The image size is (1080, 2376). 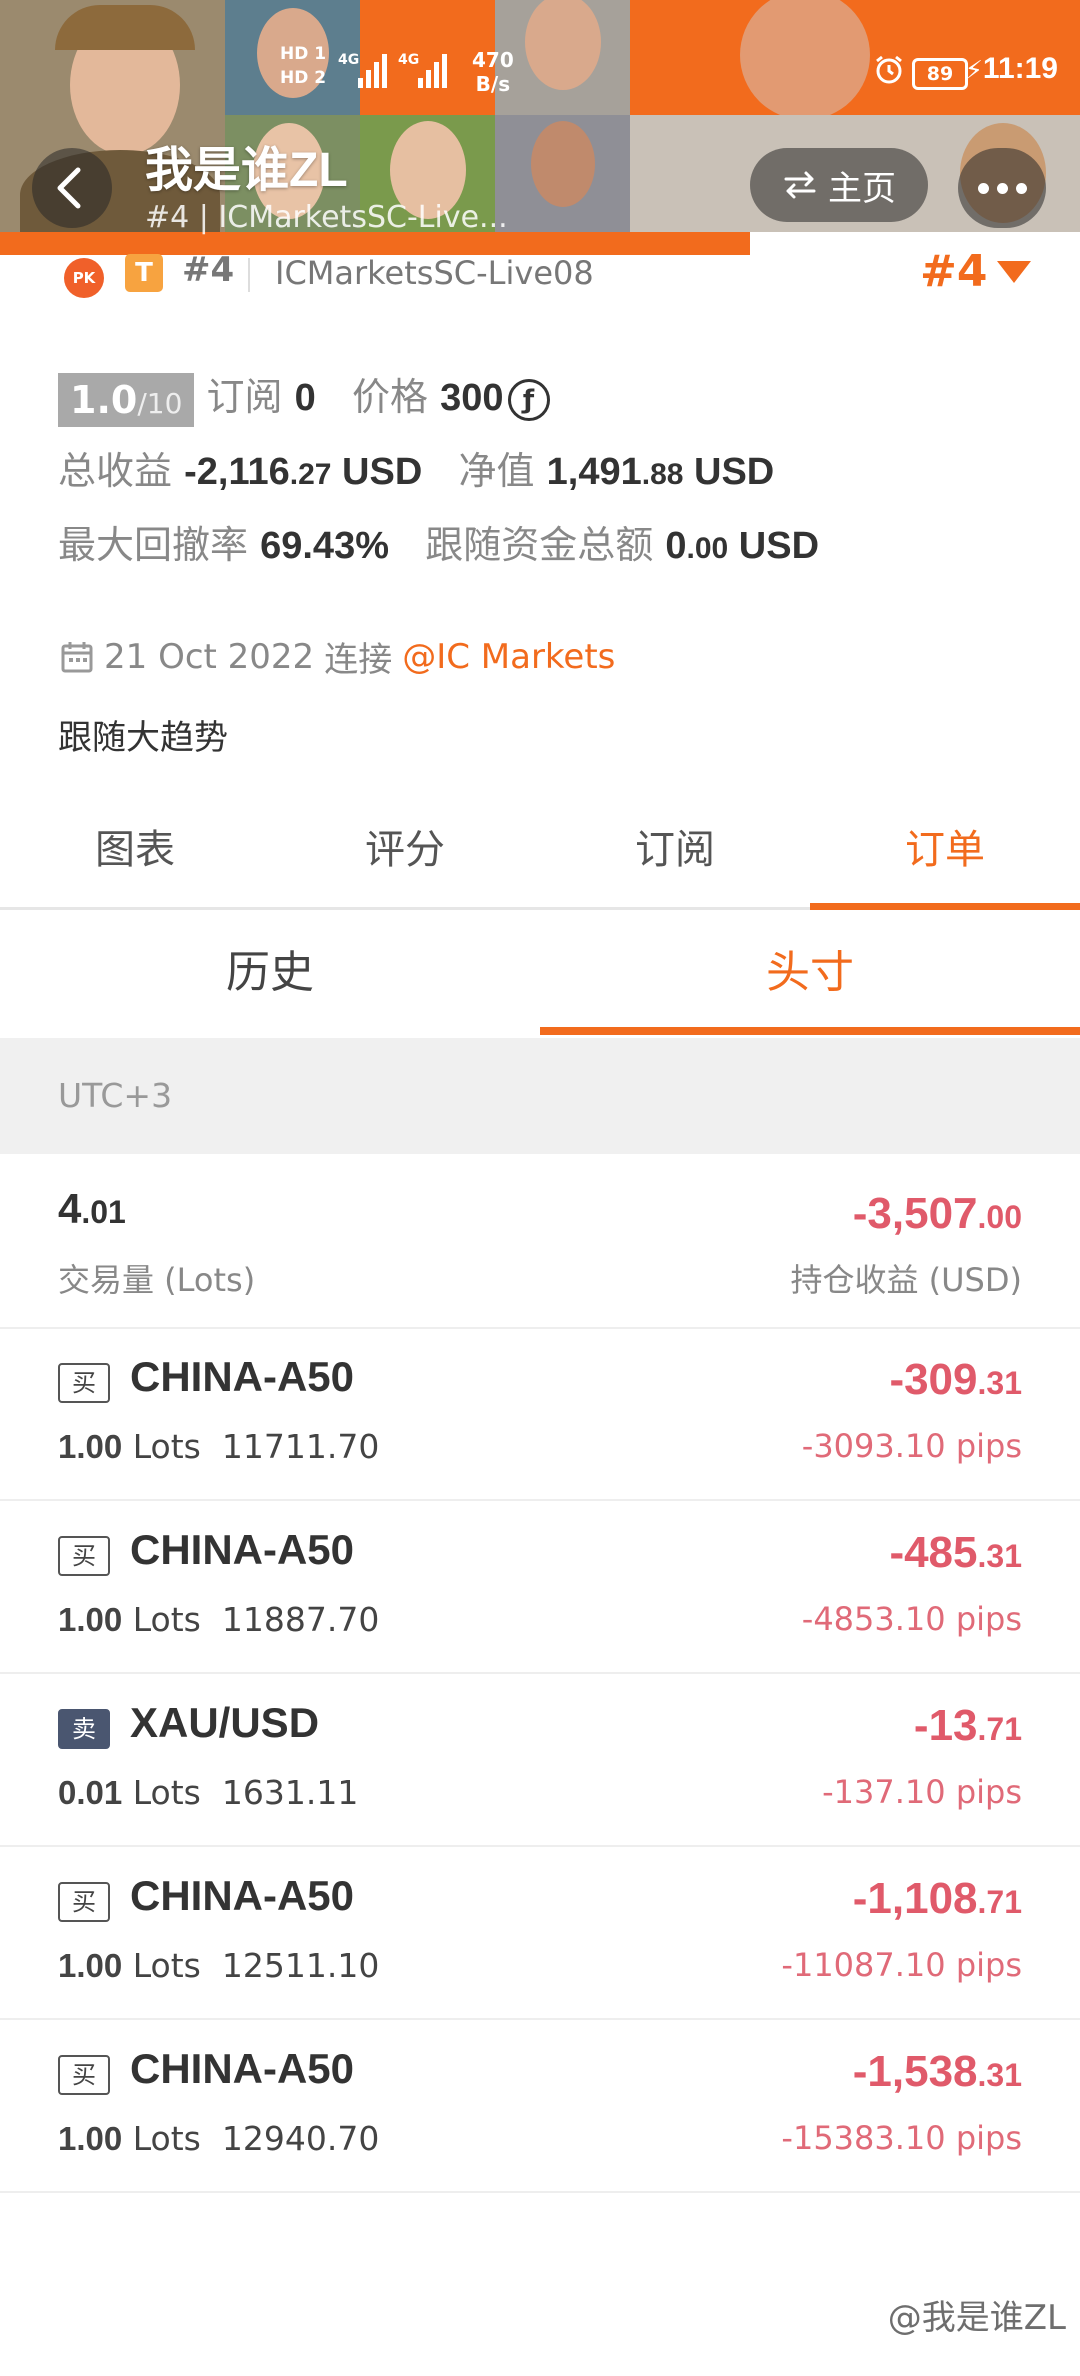 I want to click on total-profit-label: 总收益, so click(x=115, y=471).